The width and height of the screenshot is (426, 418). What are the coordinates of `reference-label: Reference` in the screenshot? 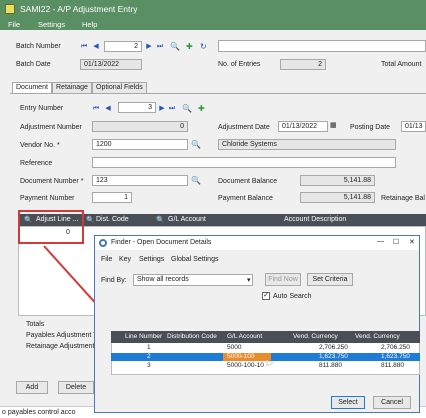 It's located at (36, 163).